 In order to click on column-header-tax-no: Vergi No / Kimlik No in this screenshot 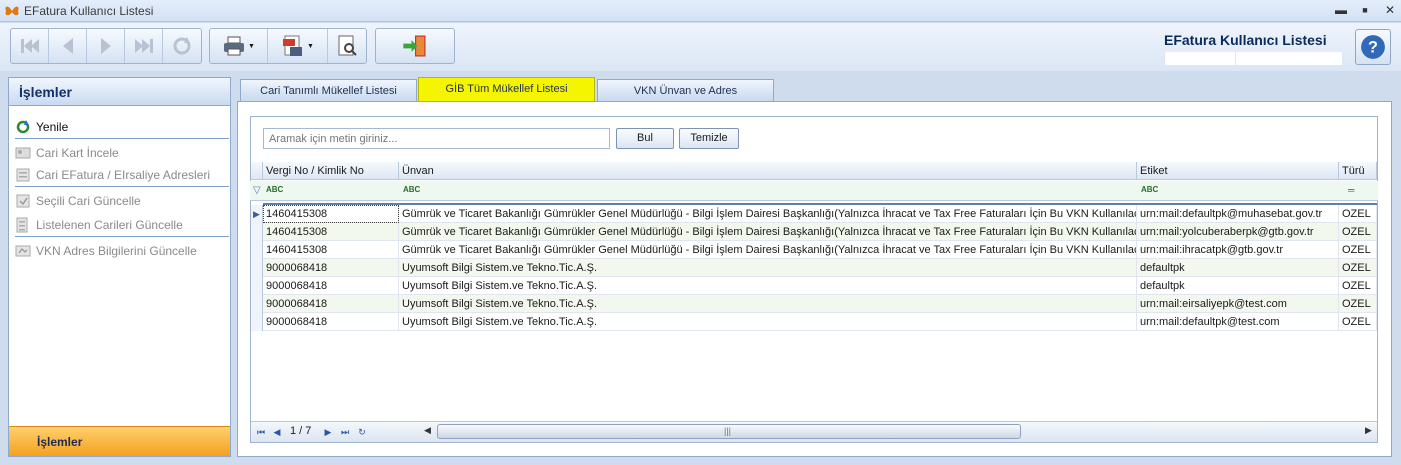, I will do `click(331, 171)`.